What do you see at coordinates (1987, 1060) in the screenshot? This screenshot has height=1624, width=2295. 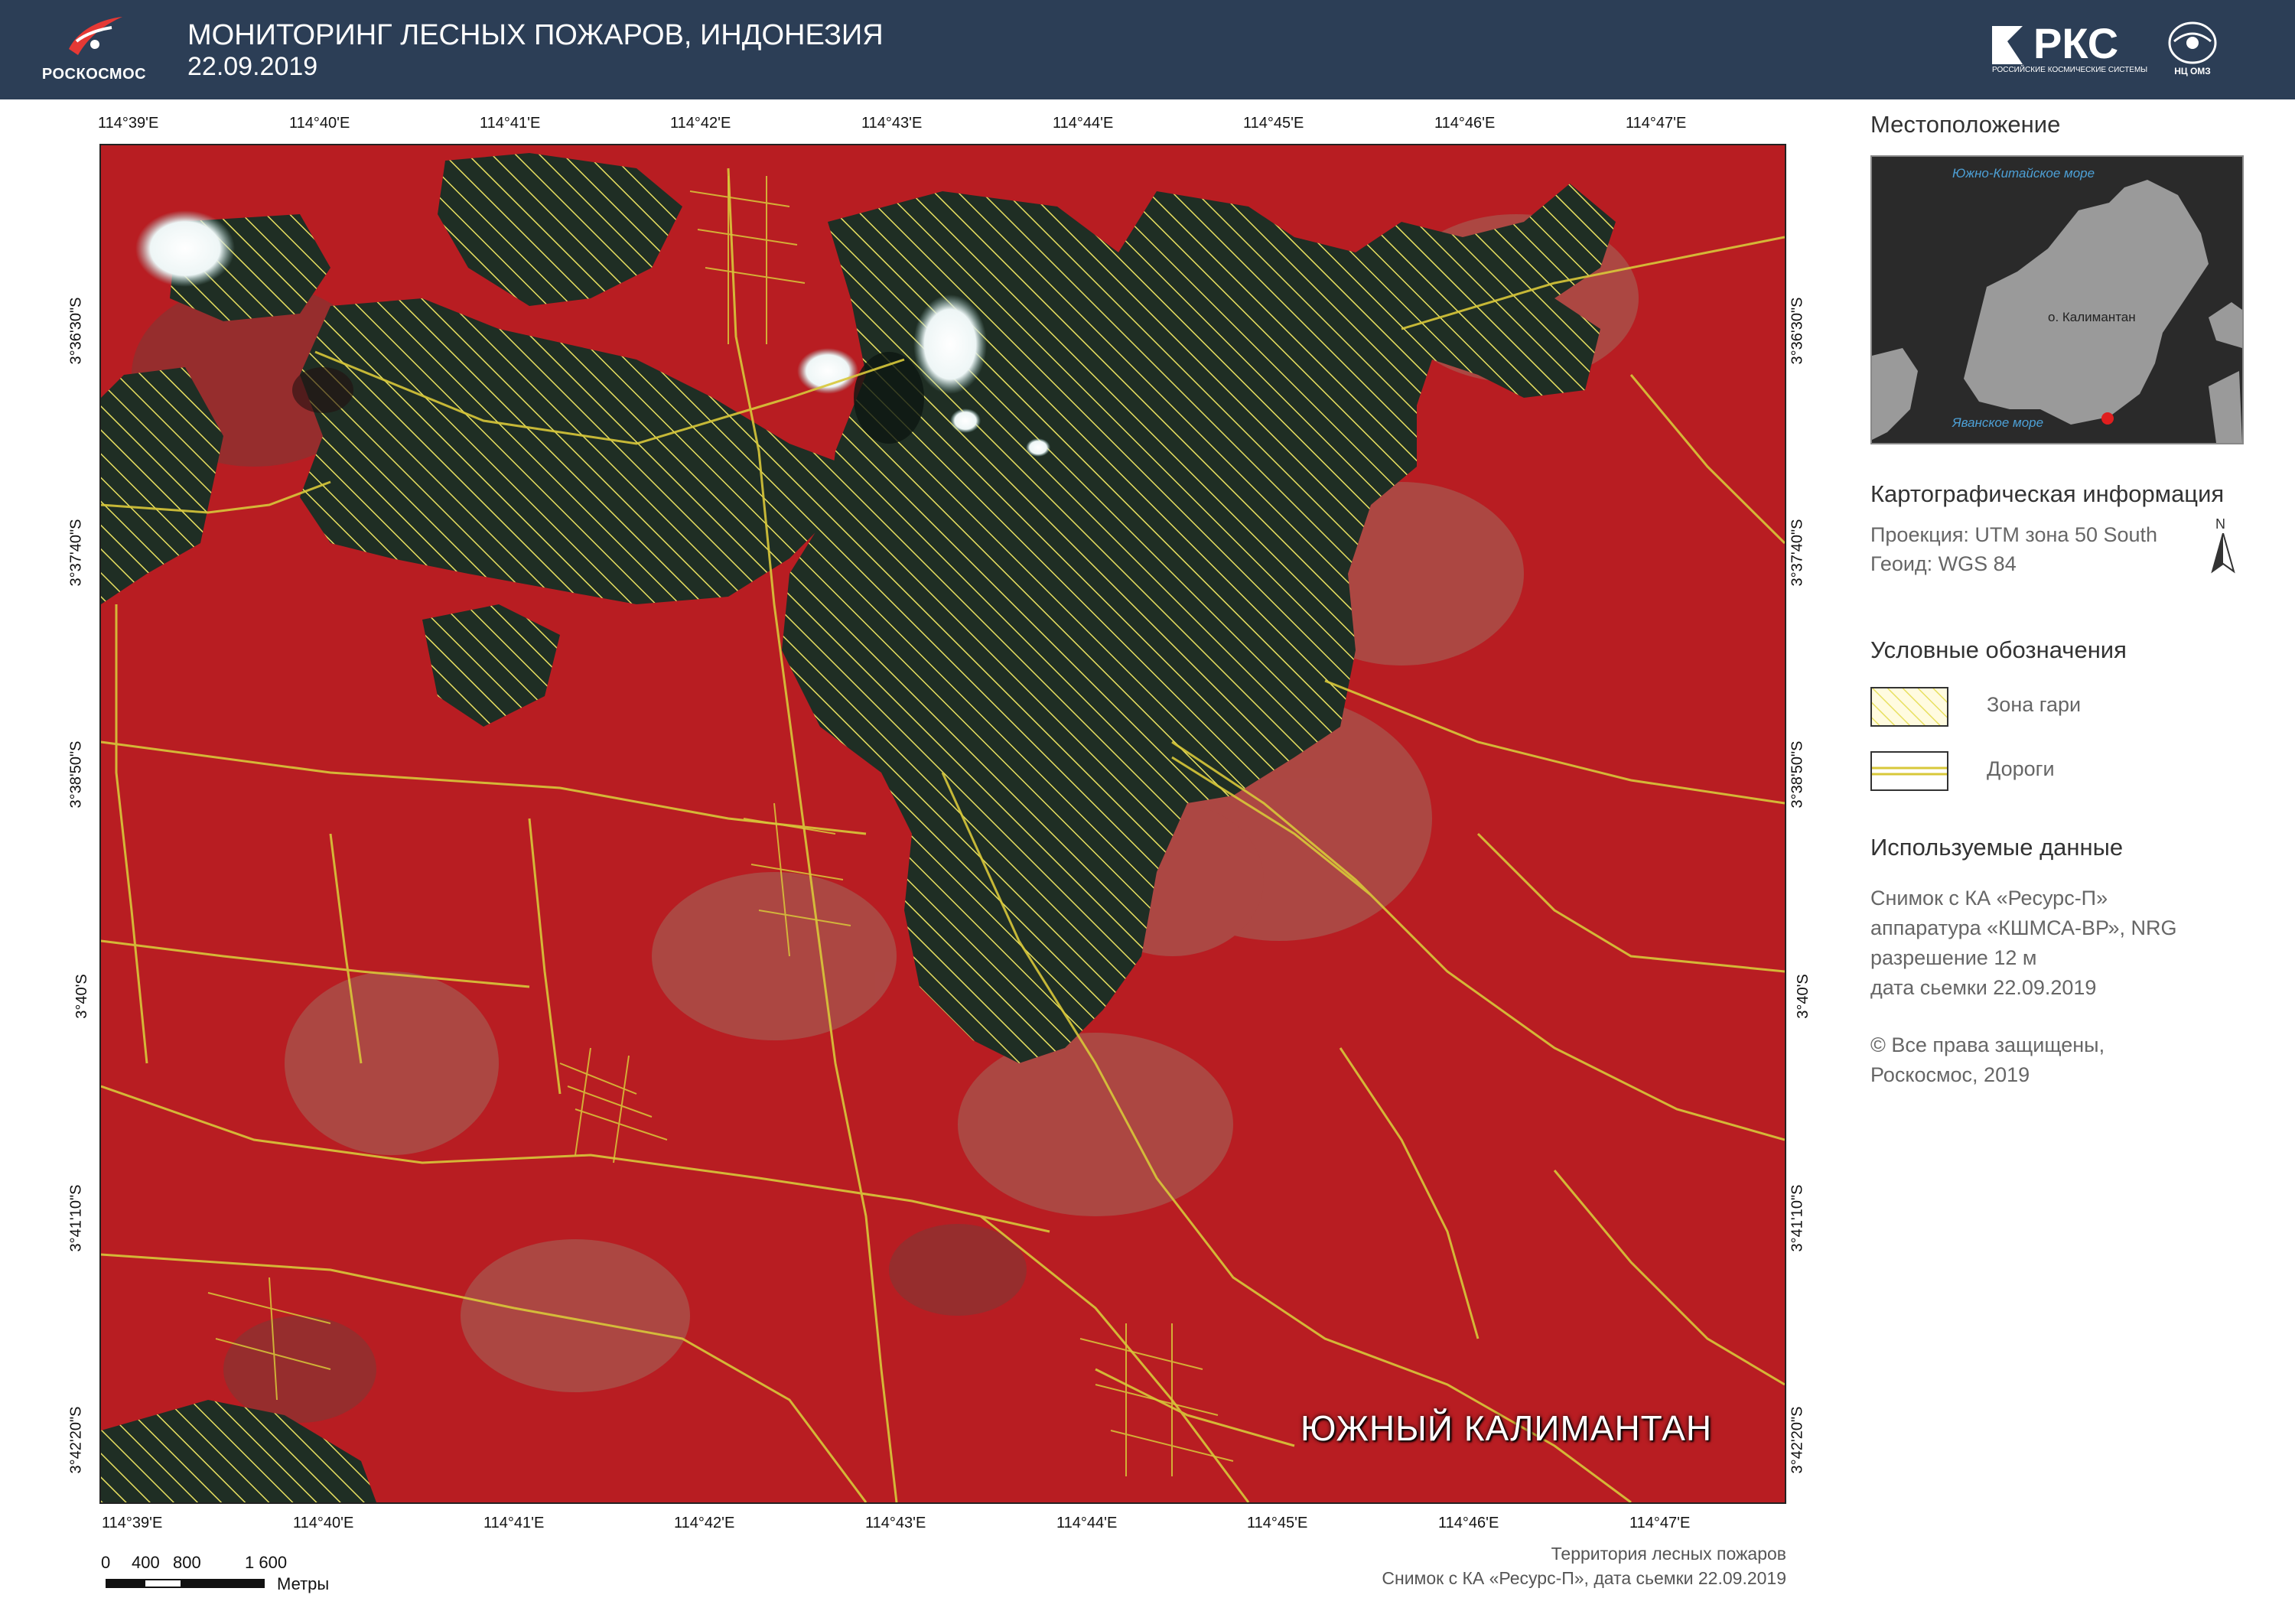 I see `copyright-block: © Все права защищены, Роскосмос, 2019` at bounding box center [1987, 1060].